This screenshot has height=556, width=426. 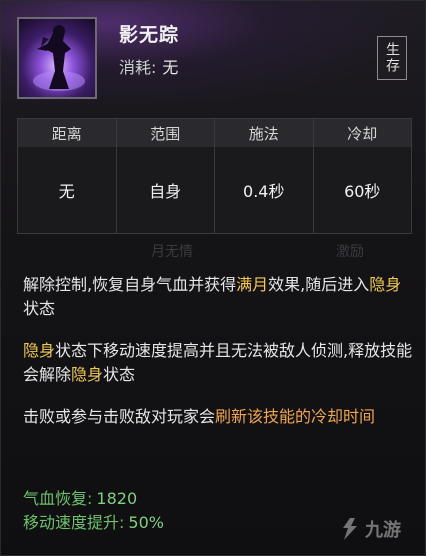 What do you see at coordinates (362, 133) in the screenshot?
I see `stats-header-cooldown: 冷却` at bounding box center [362, 133].